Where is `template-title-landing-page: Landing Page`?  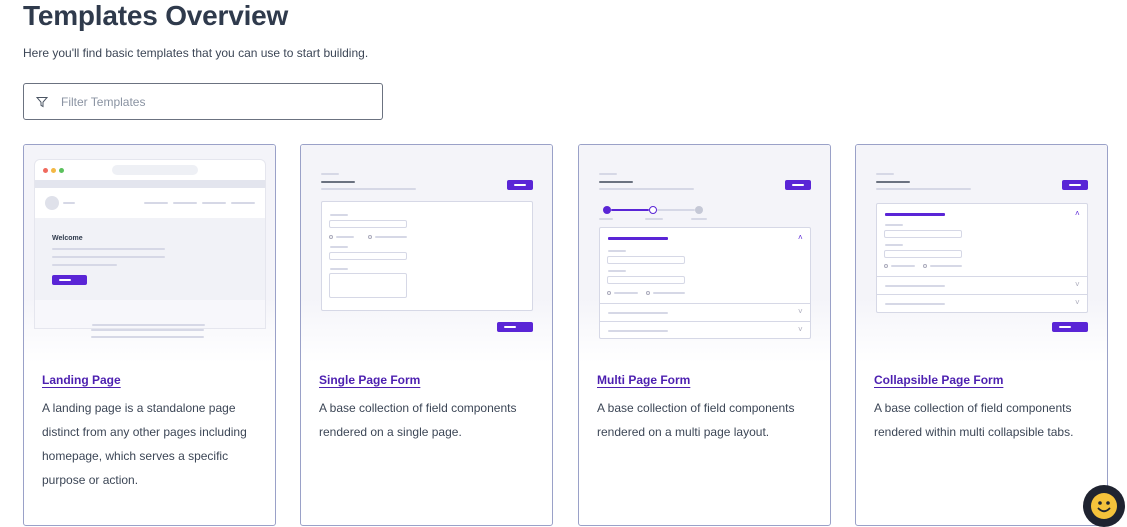 template-title-landing-page: Landing Page is located at coordinates (81, 380).